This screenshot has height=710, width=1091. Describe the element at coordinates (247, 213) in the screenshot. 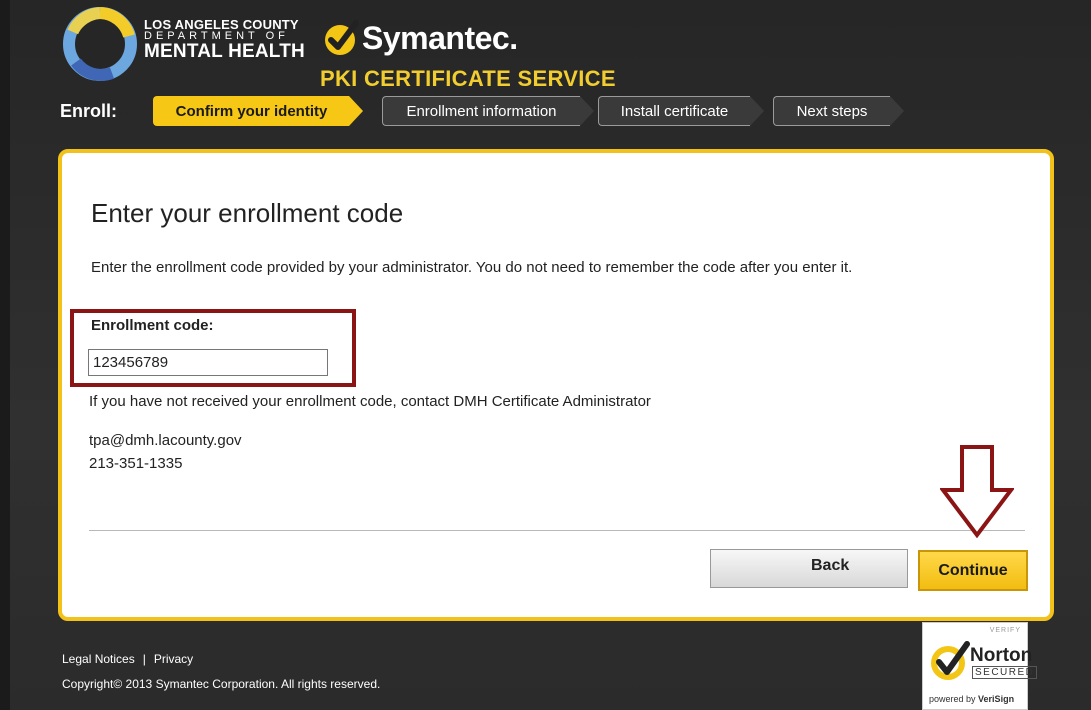

I see `page-title: Enter your enrollment code` at that location.